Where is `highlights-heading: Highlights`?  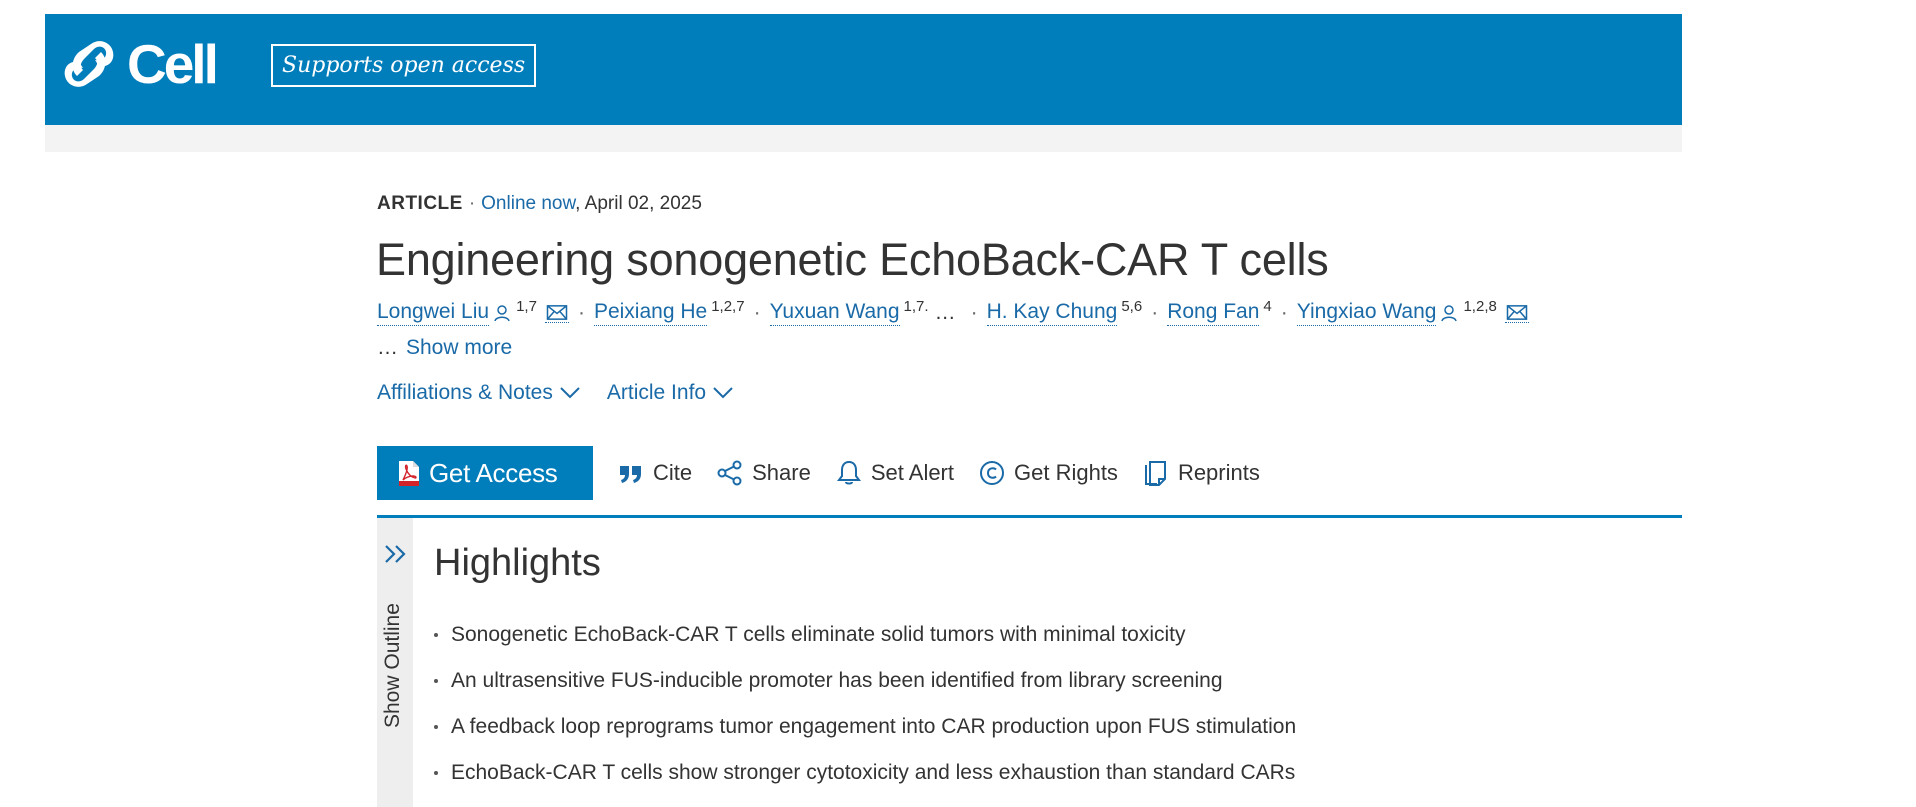
highlights-heading: Highlights is located at coordinates (517, 563).